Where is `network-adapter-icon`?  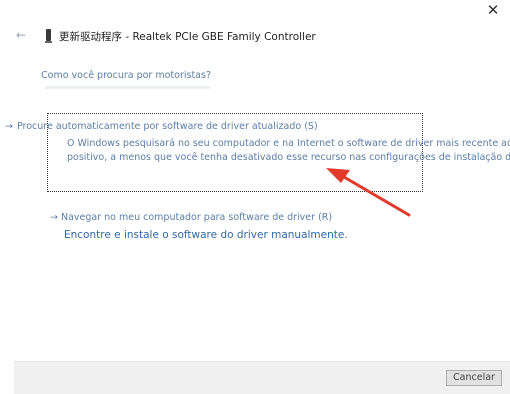 network-adapter-icon is located at coordinates (48, 36).